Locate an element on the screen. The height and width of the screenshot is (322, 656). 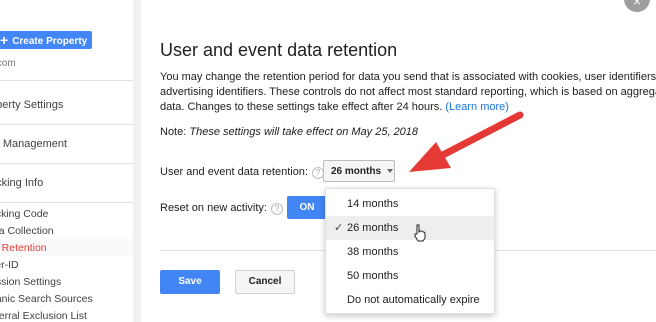
retention-label-text: User and event data retention: is located at coordinates (234, 172).